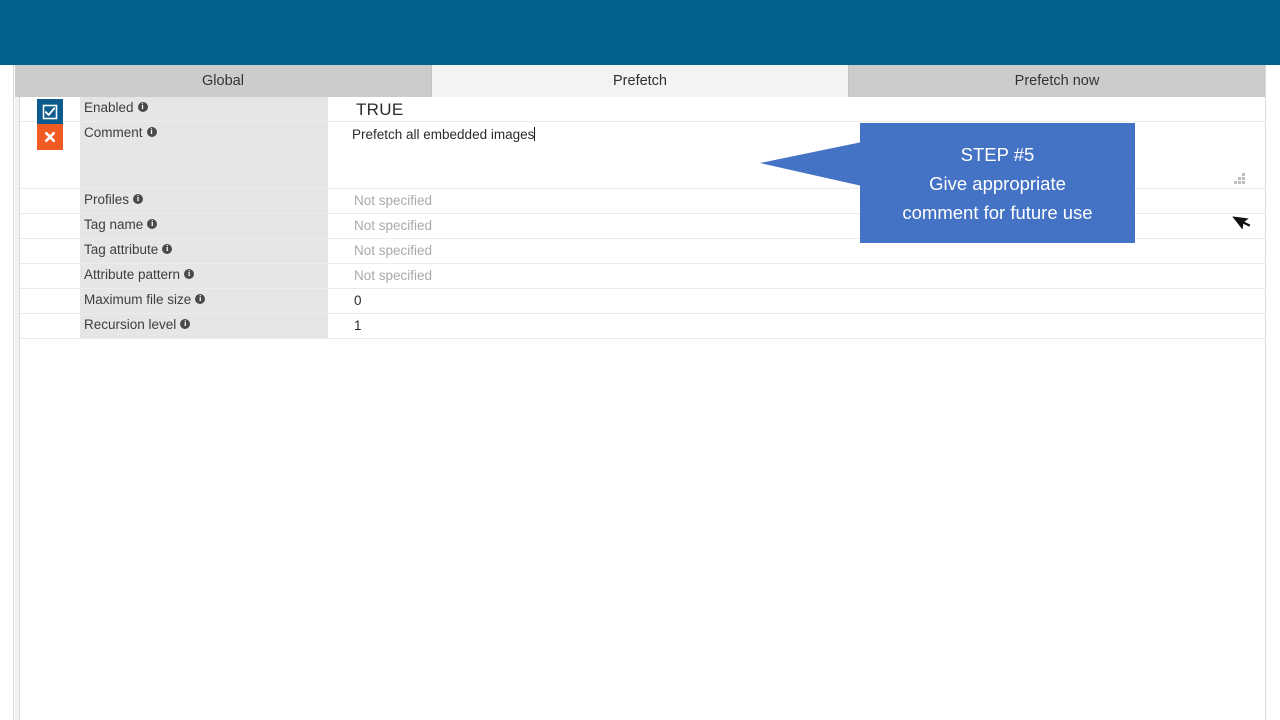 This screenshot has width=1280, height=720. I want to click on tab-prefetch-label: Prefetch, so click(640, 81).